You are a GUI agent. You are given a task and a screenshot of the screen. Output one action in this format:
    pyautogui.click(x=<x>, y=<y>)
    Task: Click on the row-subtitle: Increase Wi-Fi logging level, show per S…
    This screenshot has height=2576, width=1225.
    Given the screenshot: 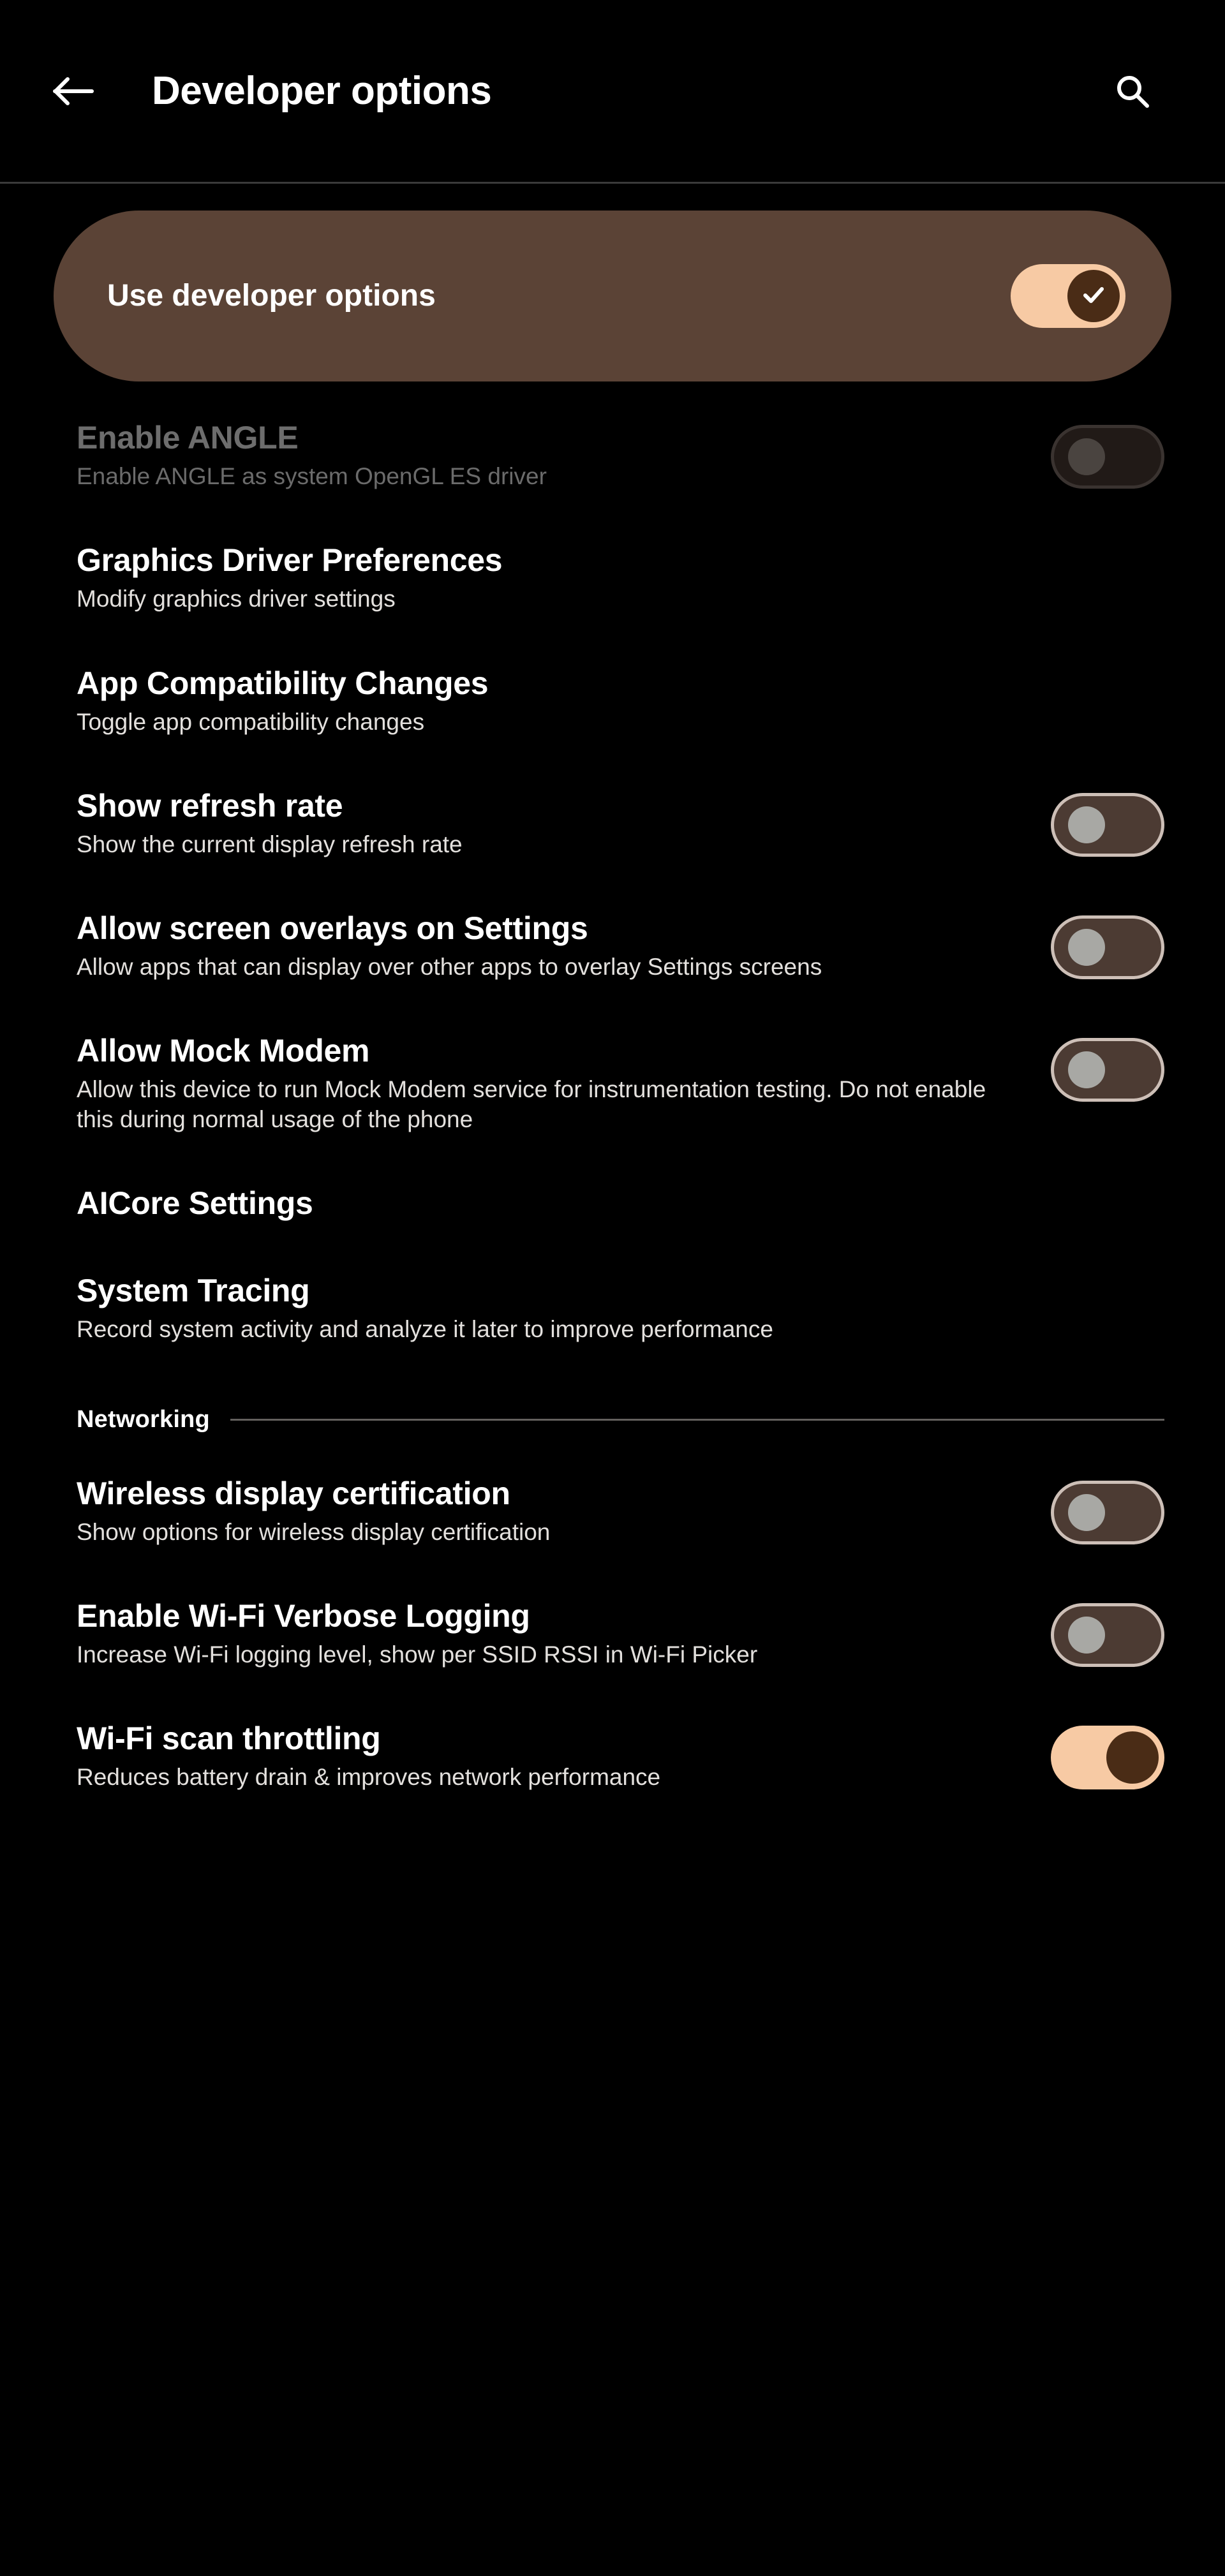 What is the action you would take?
    pyautogui.click(x=417, y=1654)
    